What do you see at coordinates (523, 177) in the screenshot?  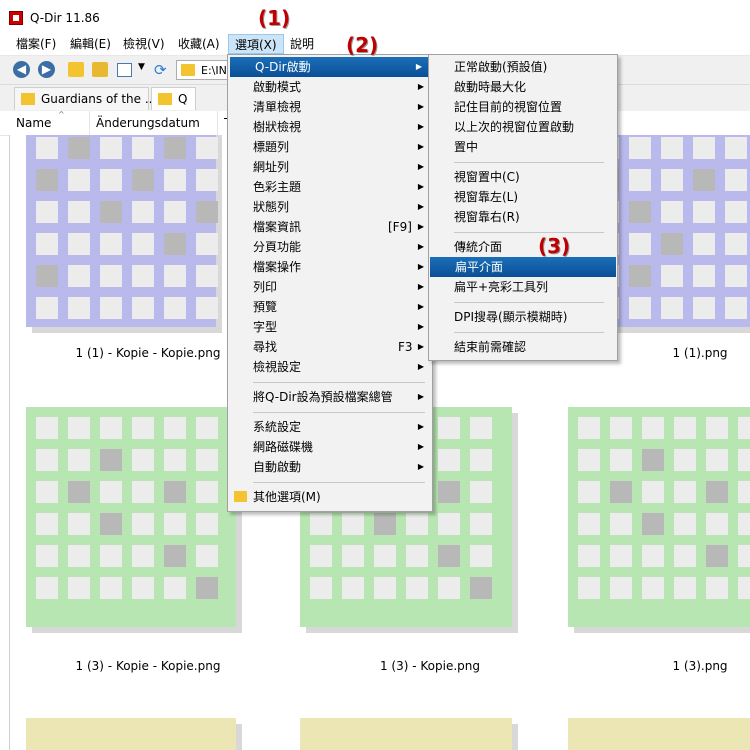 I see `submenu-item-window-center: 視窗置中(C)` at bounding box center [523, 177].